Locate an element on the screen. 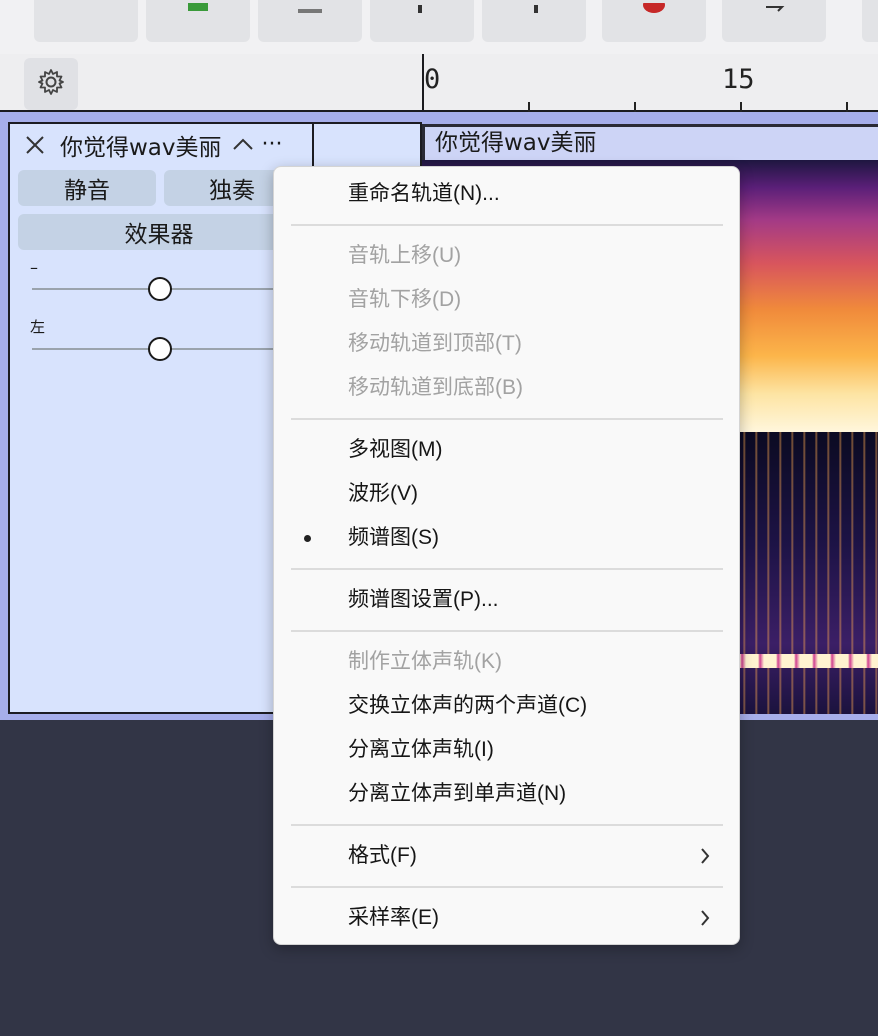 This screenshot has width=878, height=1036. menu-item-label: 多视图(M) is located at coordinates (395, 449).